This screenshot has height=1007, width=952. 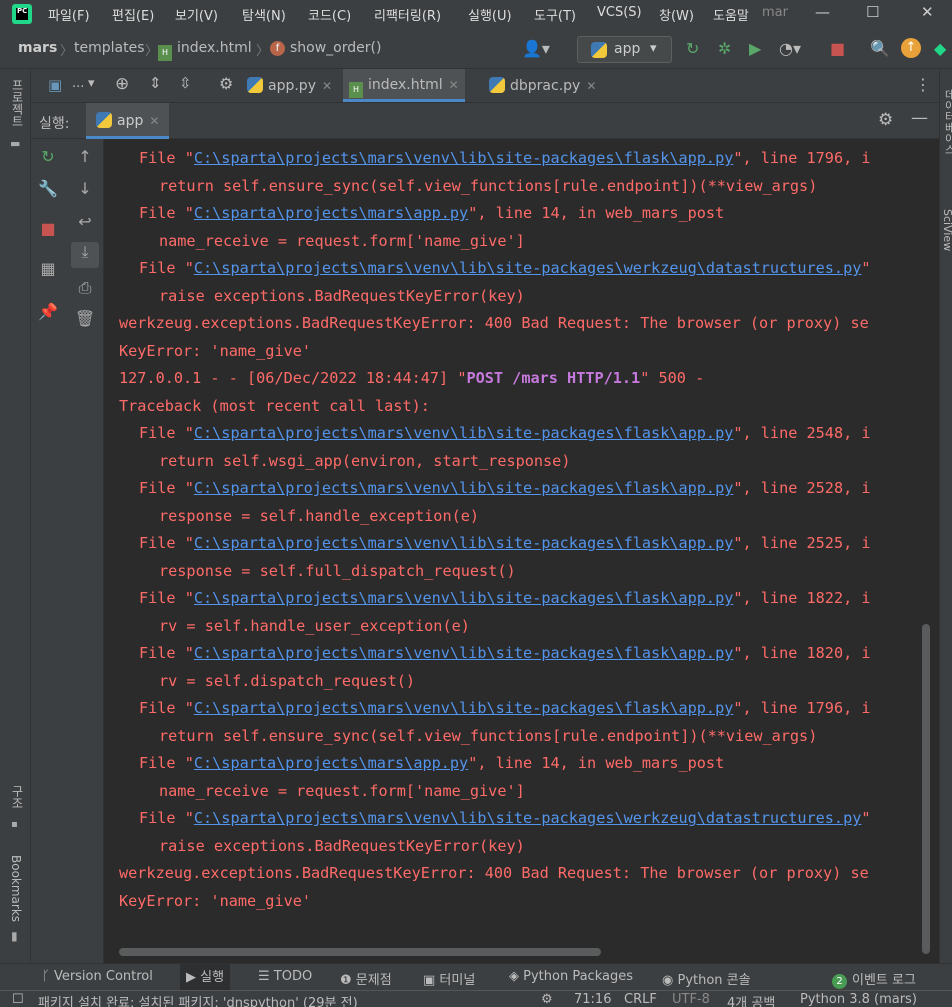 I want to click on bookmarks-tool-button: Bookmarks, so click(x=16, y=888).